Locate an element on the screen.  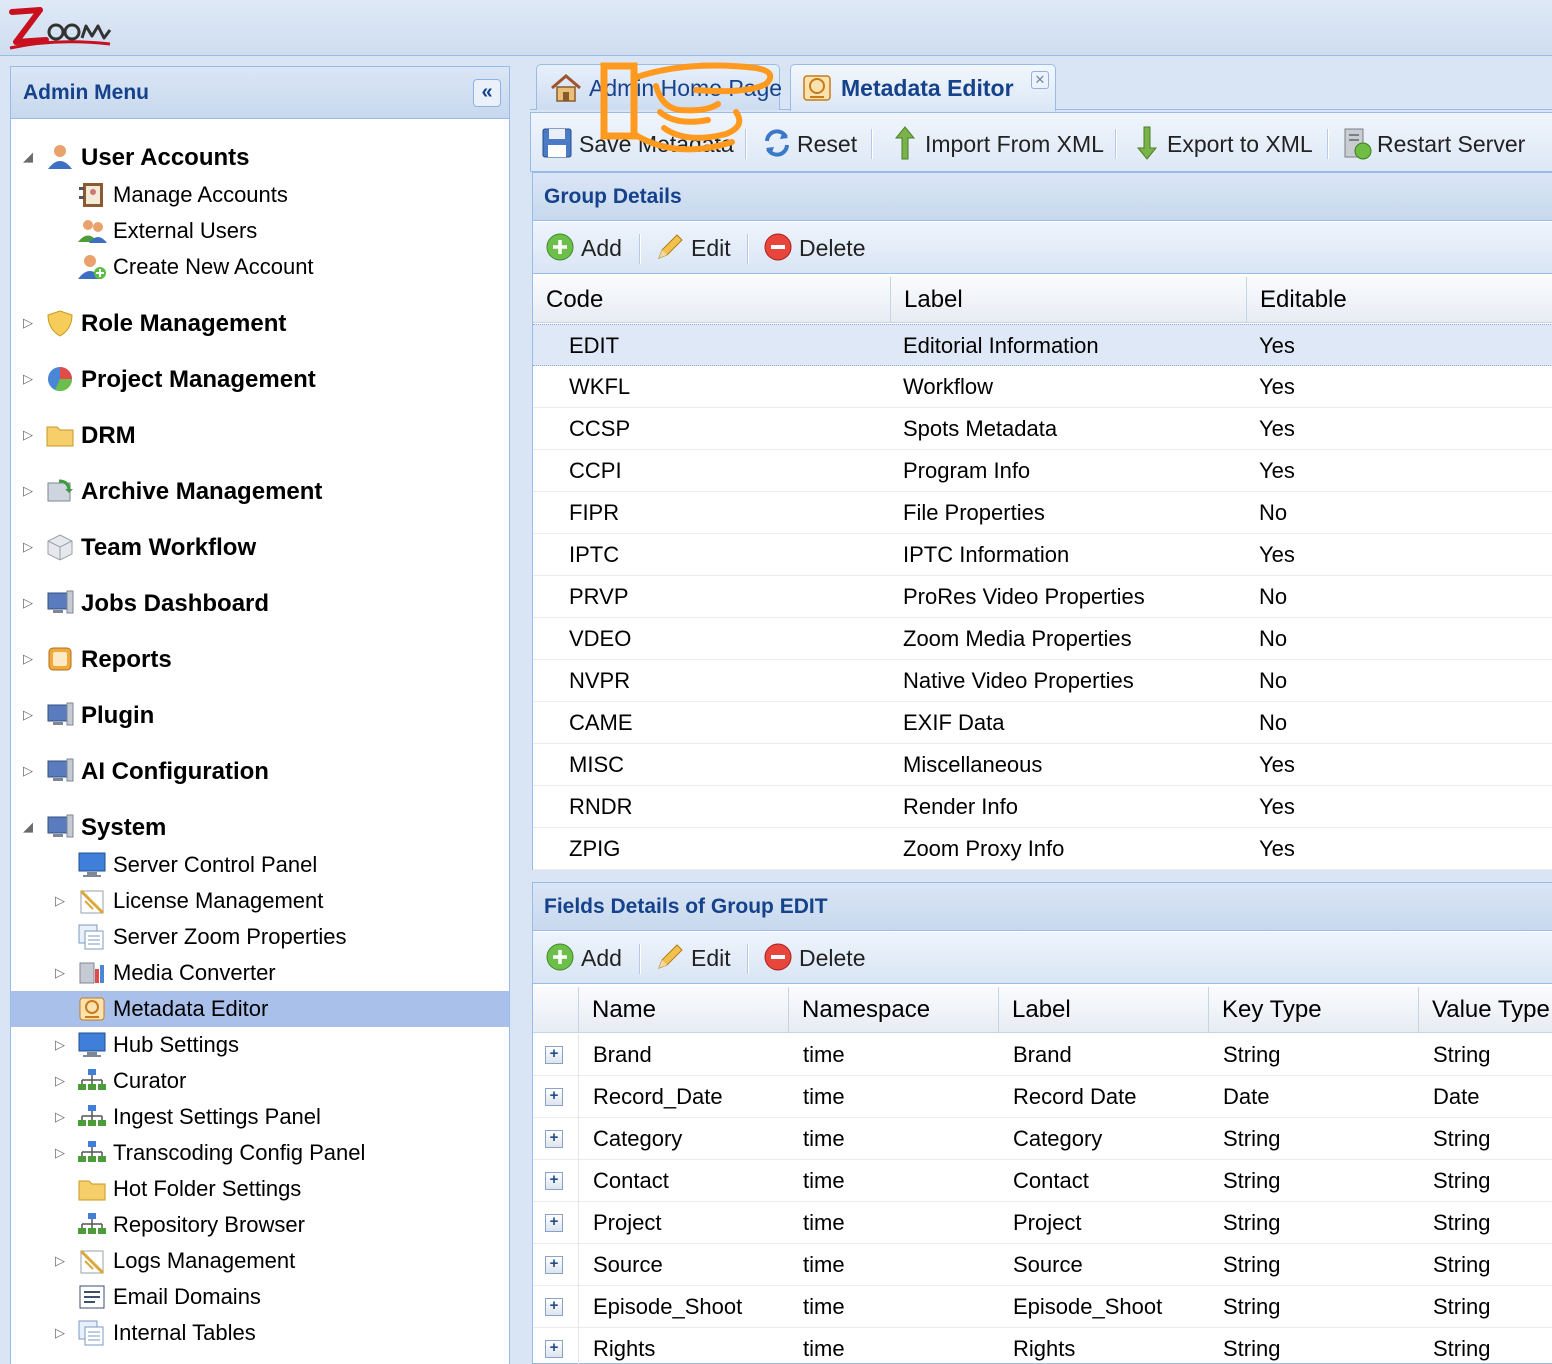
sidebar-item-hot-folder-settings: Hot Folder Settings is located at coordinates (260, 1189).